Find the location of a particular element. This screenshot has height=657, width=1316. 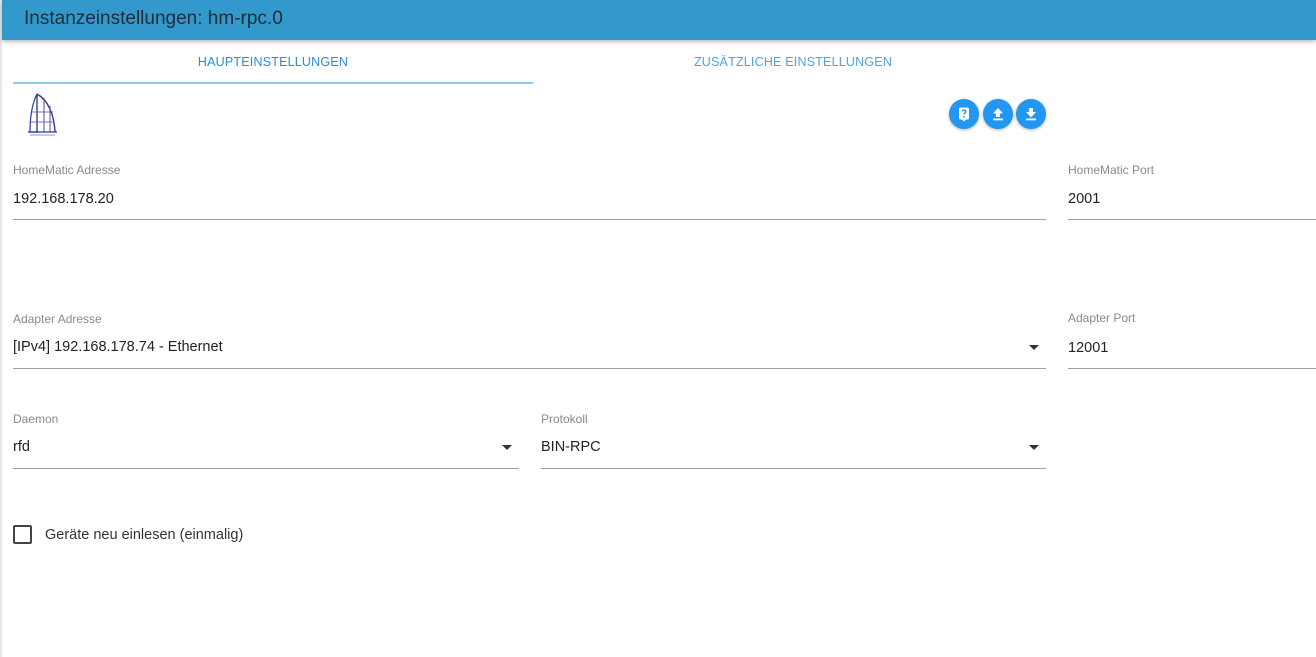

homematic-address-input: 192.168.178.20 is located at coordinates (63, 199).